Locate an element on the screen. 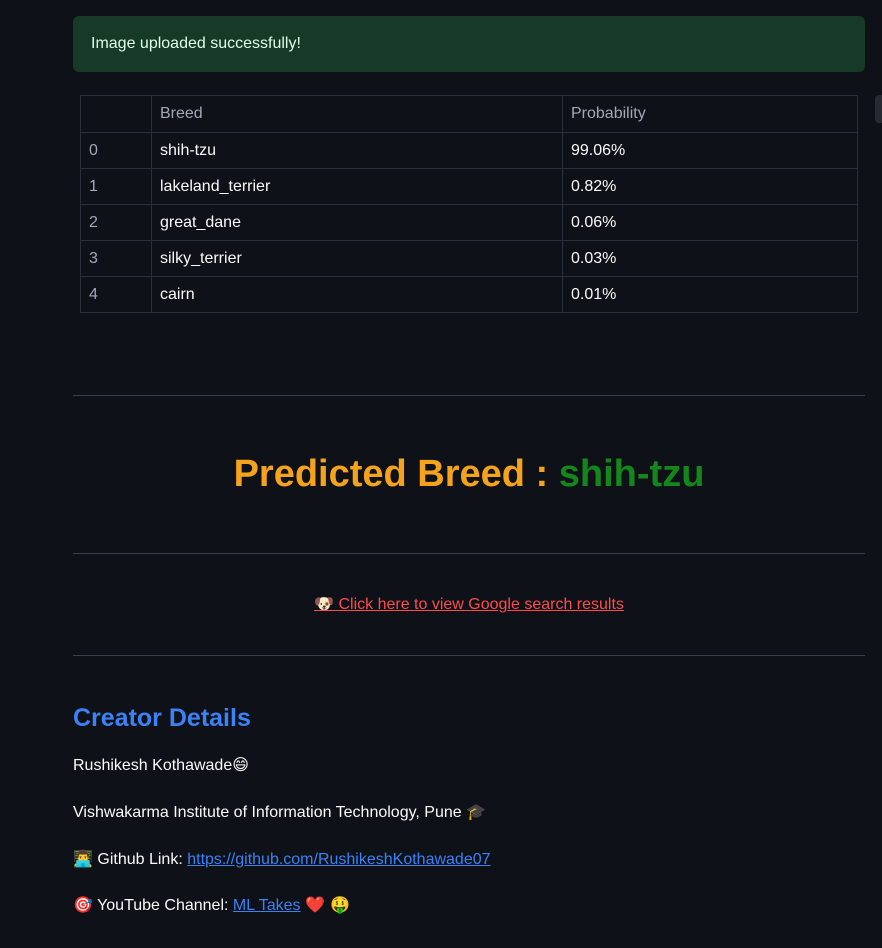  table-row: 4 cairn 0.01% is located at coordinates (469, 294).